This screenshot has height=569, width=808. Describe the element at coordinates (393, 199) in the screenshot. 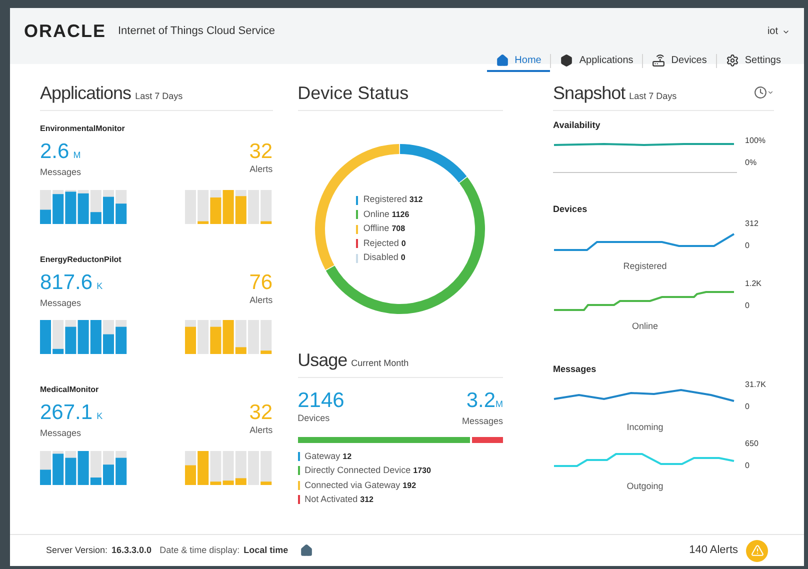

I see `legend-label: Registered 312` at that location.